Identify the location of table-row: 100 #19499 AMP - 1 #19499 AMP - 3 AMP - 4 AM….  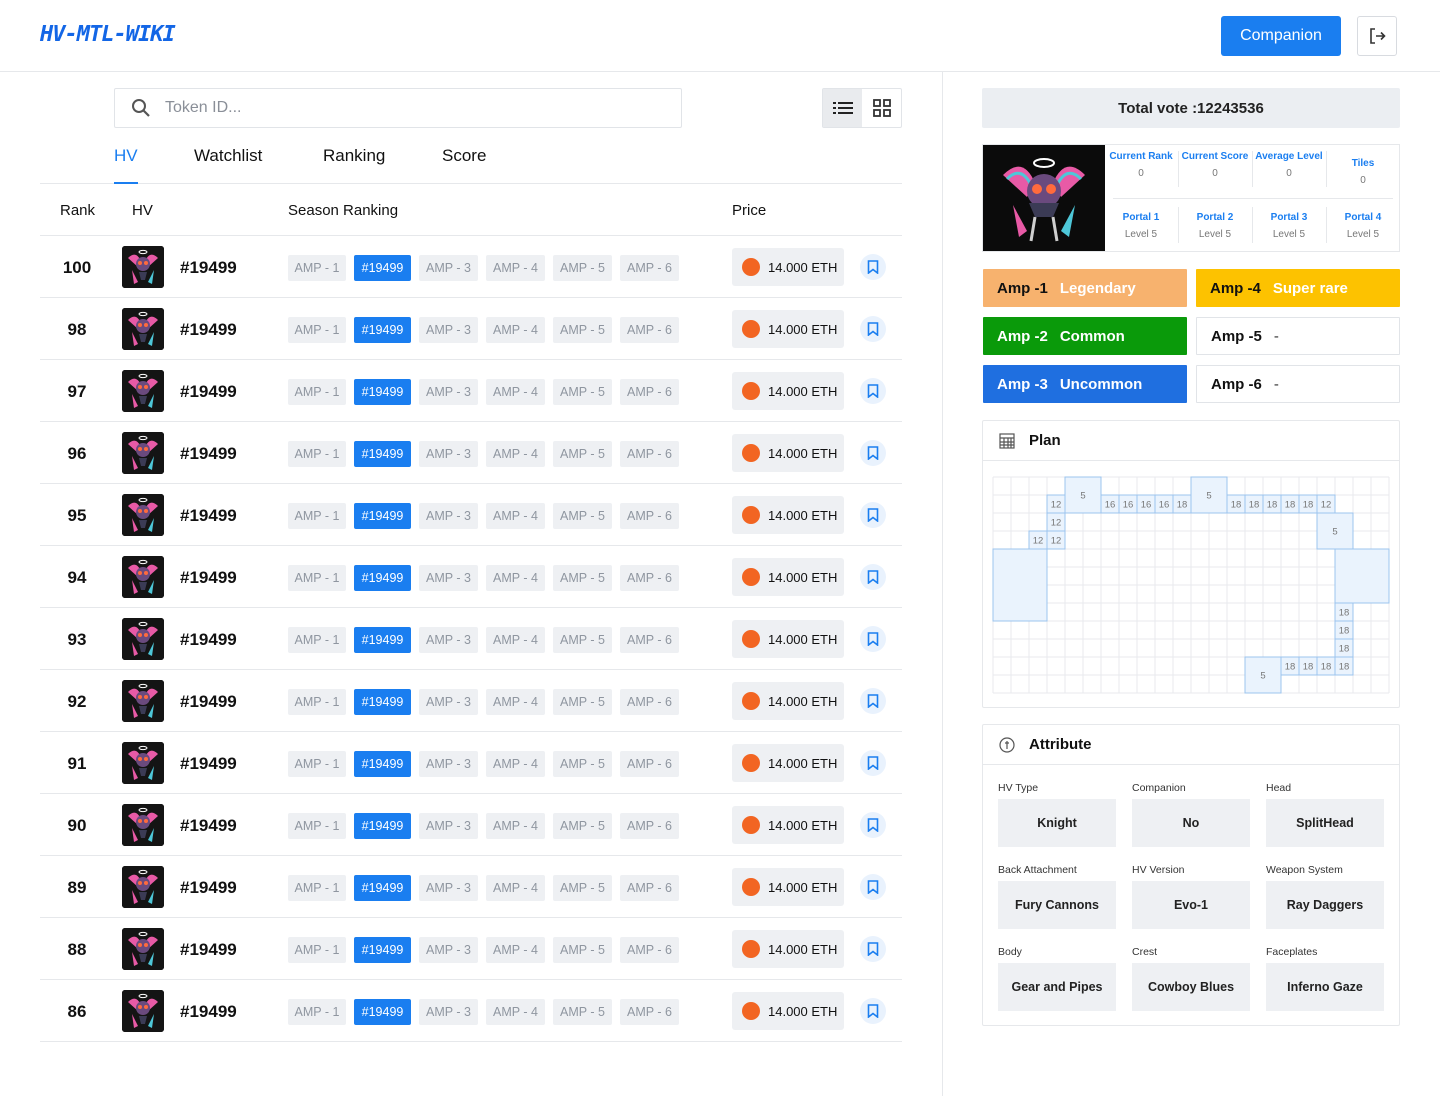
(471, 267).